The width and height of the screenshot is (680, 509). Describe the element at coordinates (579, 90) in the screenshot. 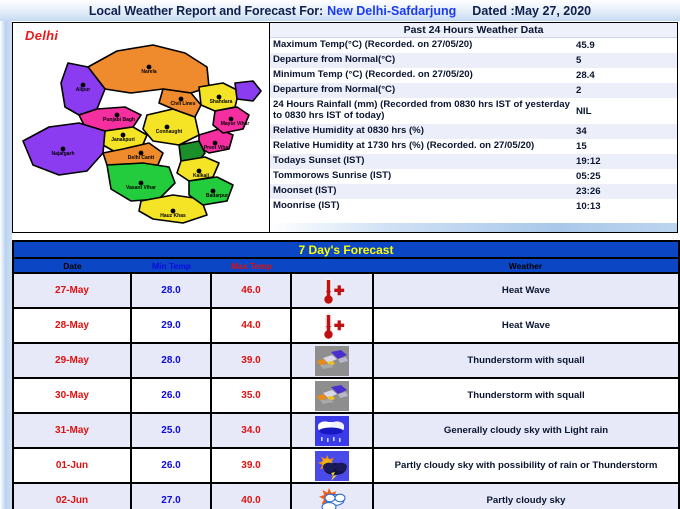

I see `data-value: 2` at that location.